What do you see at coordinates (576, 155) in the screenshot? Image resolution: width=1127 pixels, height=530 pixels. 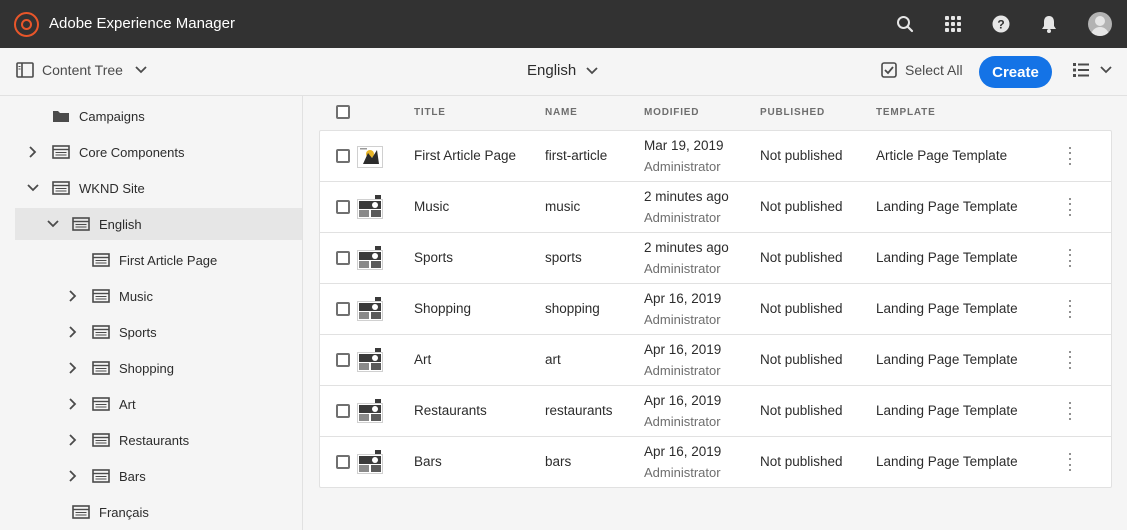 I see `row-name: first-article` at bounding box center [576, 155].